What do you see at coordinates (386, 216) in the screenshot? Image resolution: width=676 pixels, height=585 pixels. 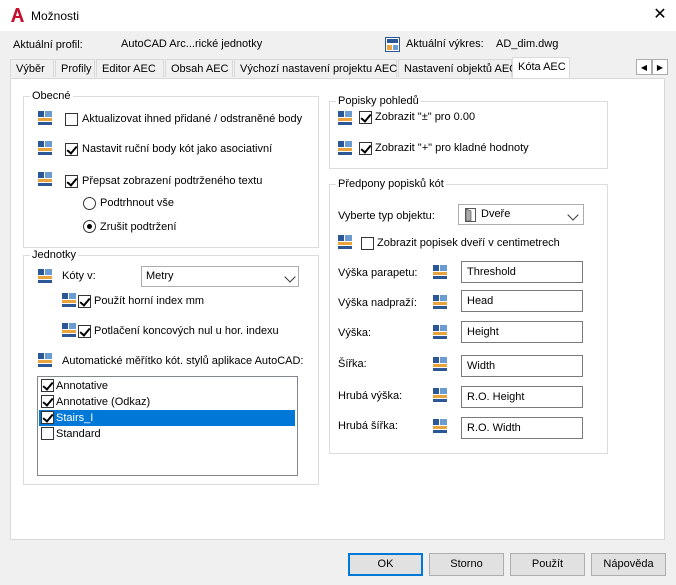 I see `object-type-label: Vyberte typ objektu:` at bounding box center [386, 216].